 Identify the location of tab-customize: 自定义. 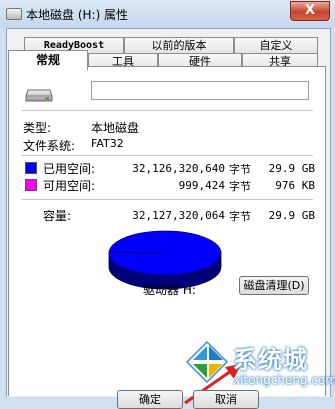
(276, 45).